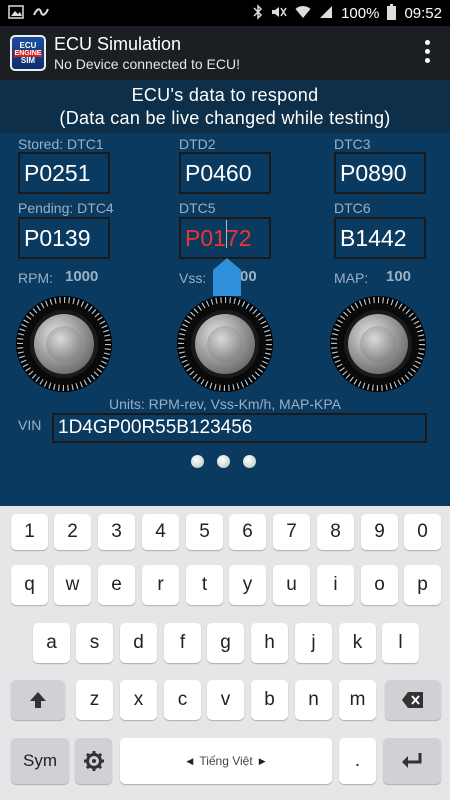  What do you see at coordinates (35, 278) in the screenshot?
I see `rpm-label: RPM:` at bounding box center [35, 278].